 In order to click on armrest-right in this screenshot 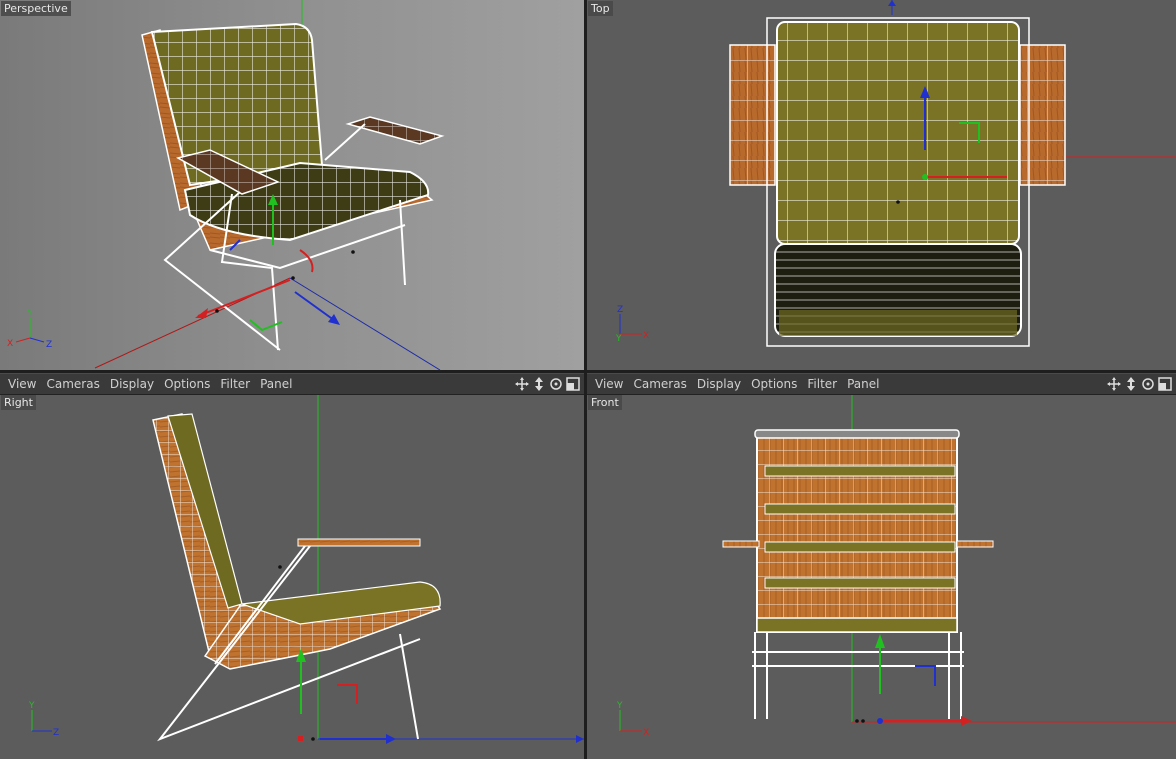, I will do `click(975, 544)`.